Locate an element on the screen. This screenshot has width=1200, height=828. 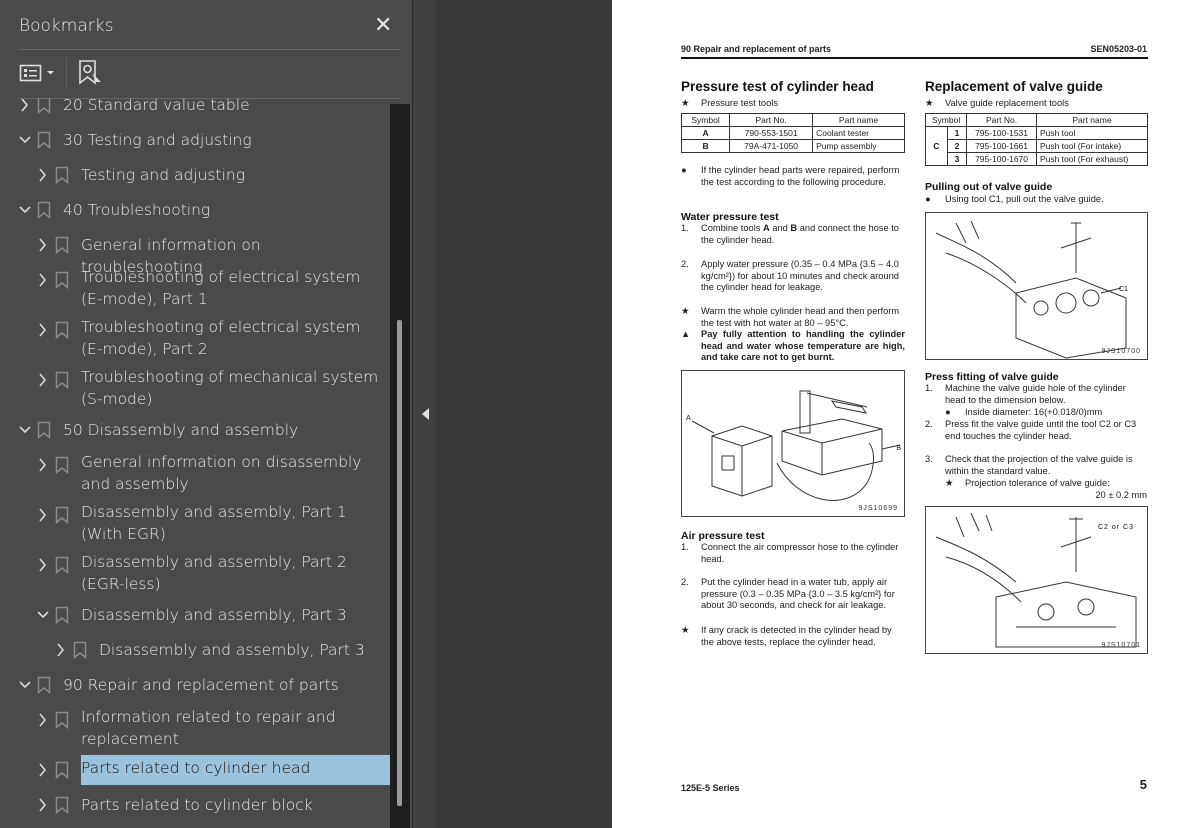
bookmark-item: Parts related to cylinder block is located at coordinates (195, 805).